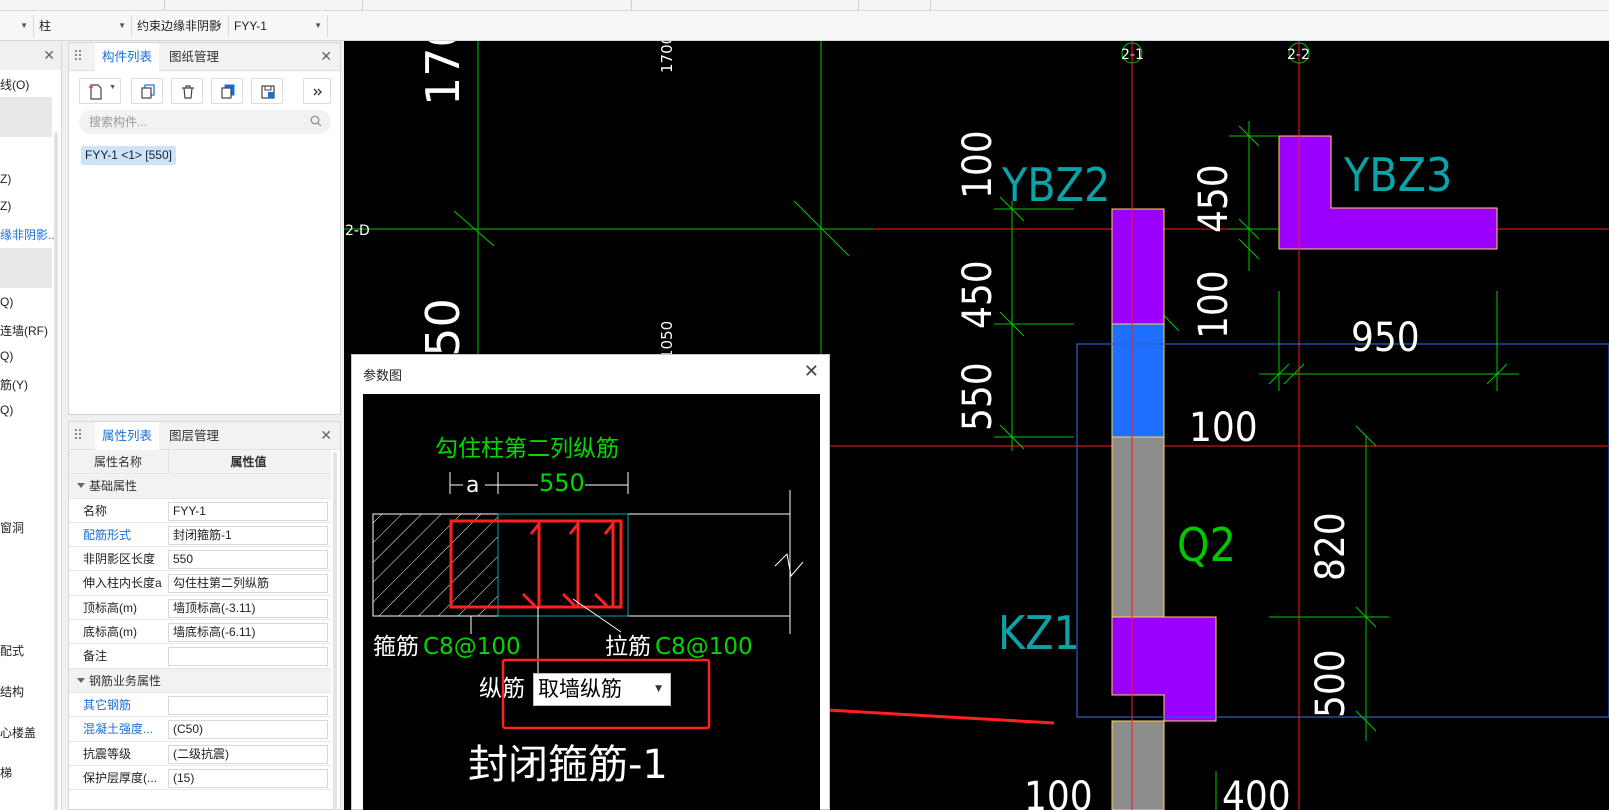 Image resolution: width=1609 pixels, height=810 pixels. What do you see at coordinates (181, 26) in the screenshot?
I see `type-dropdown: 约束边缘非阴影 ▼` at bounding box center [181, 26].